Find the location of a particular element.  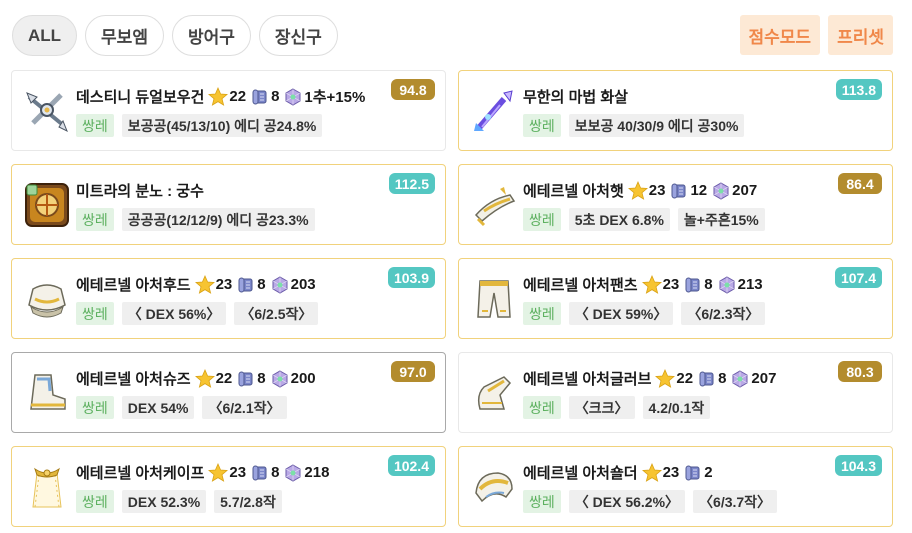

potential-value: 203 is located at coordinates (303, 284).